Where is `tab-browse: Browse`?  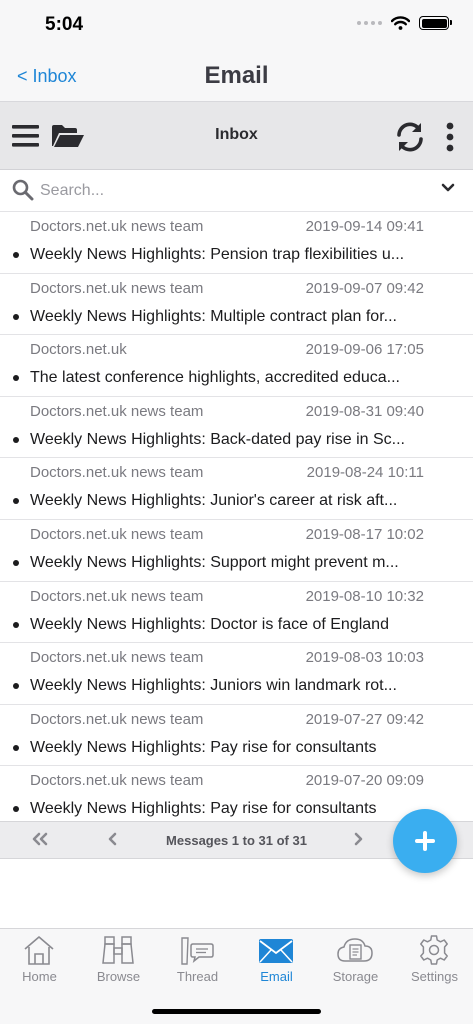 tab-browse: Browse is located at coordinates (118, 959).